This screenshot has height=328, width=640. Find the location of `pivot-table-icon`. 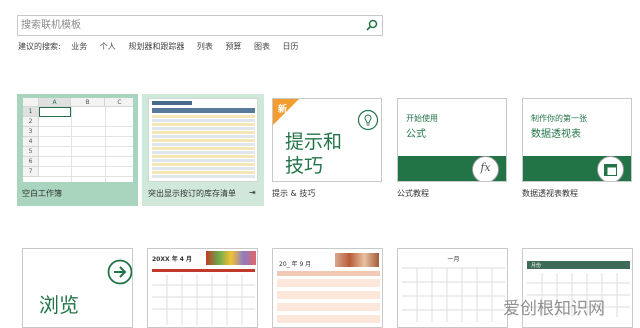

pivot-table-icon is located at coordinates (610, 170).